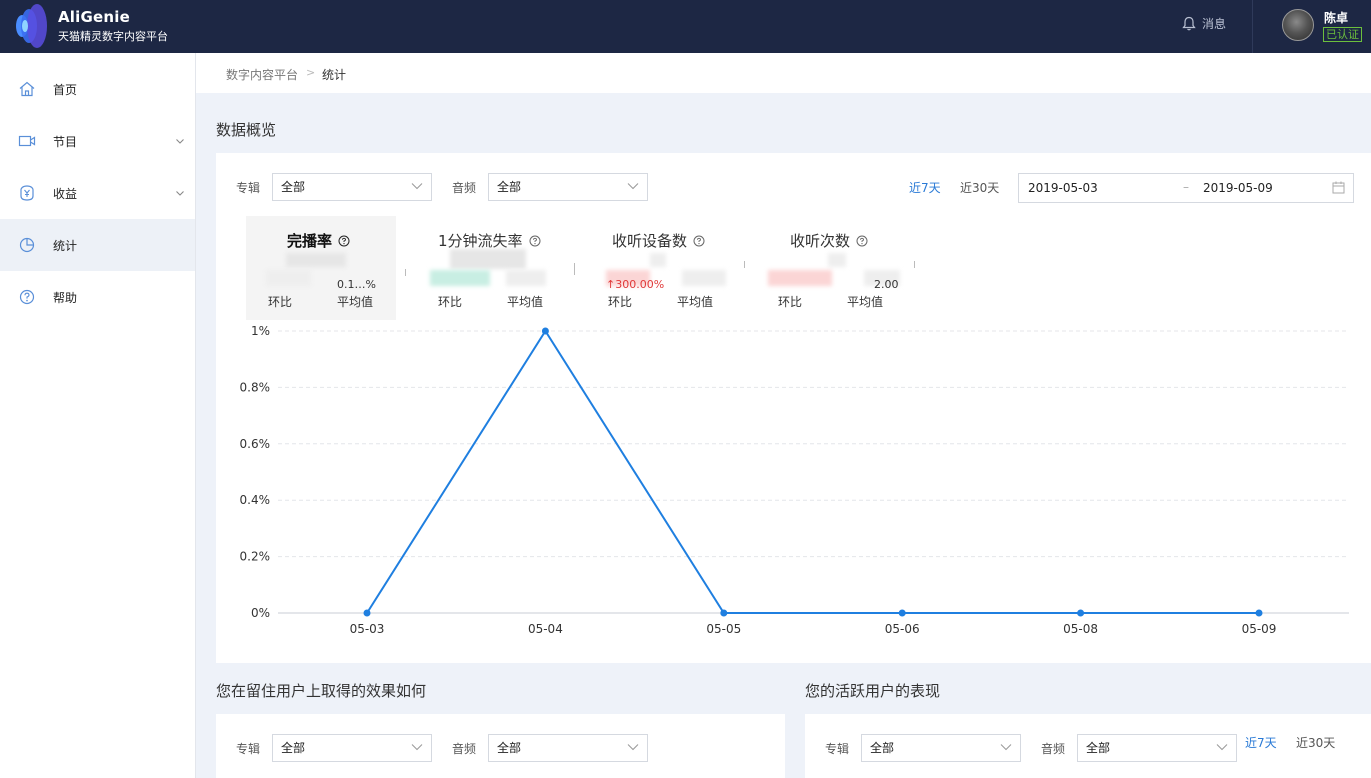 The width and height of the screenshot is (1371, 778). I want to click on y-tick-label: 0.2%, so click(255, 557).